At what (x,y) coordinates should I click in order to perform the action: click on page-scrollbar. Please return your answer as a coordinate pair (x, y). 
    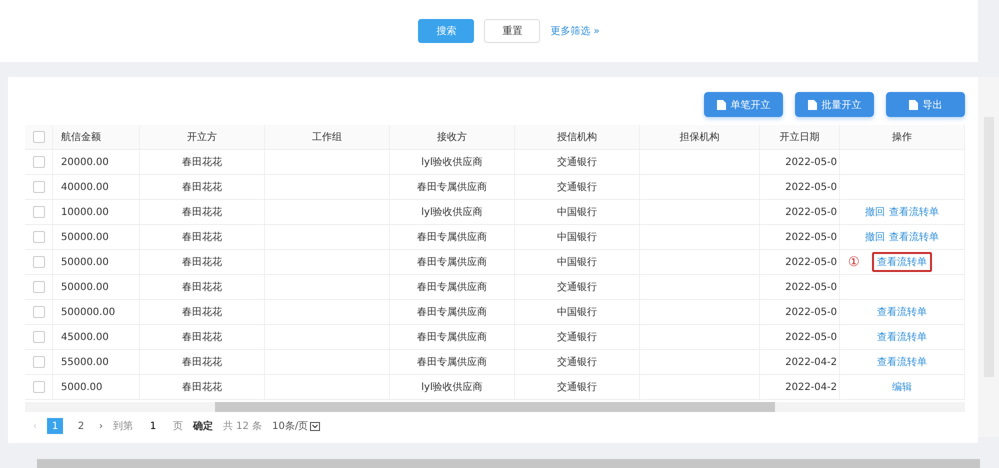
    Looking at the image, I should click on (508, 463).